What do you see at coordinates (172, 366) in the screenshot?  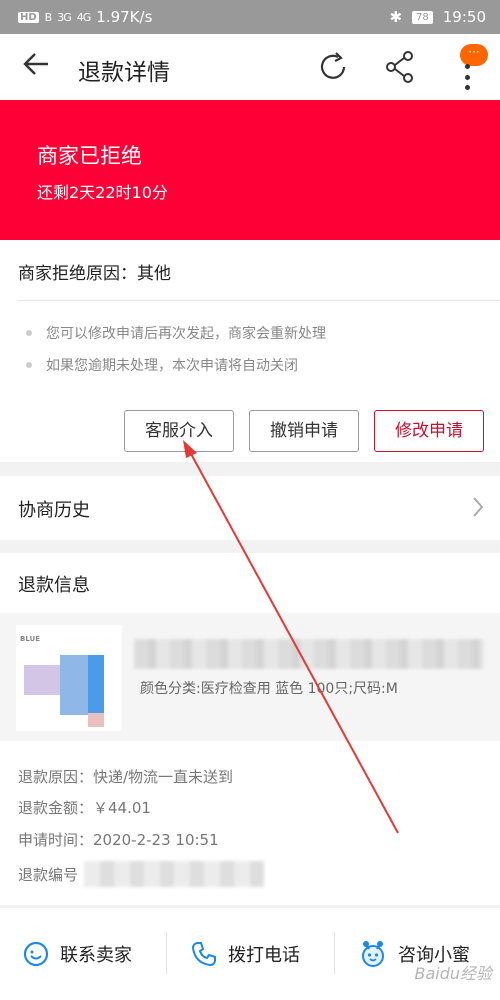 I see `tip-text: 如果您逾期未处理，本次申请将自动关闭` at bounding box center [172, 366].